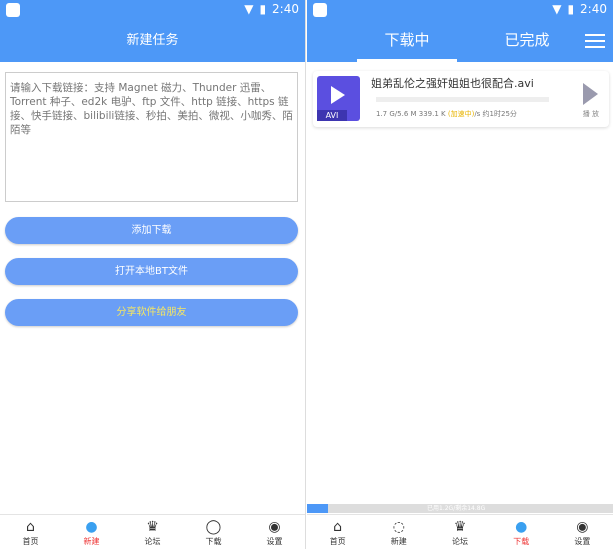 The image size is (613, 549). What do you see at coordinates (151, 137) in the screenshot?
I see `download-link-input` at bounding box center [151, 137].